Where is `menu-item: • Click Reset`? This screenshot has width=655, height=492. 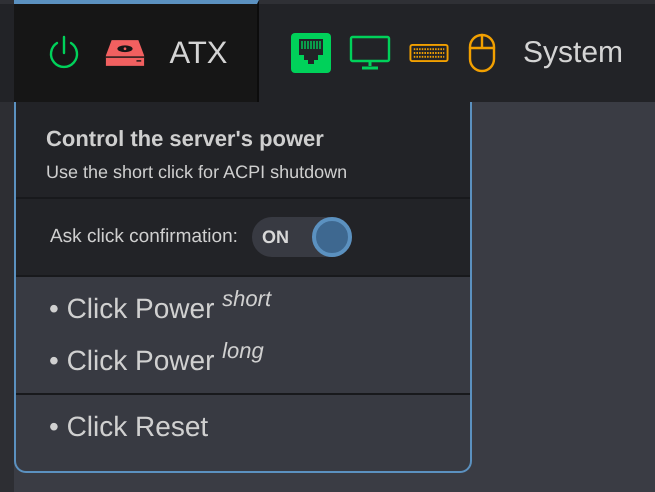
menu-item: • Click Reset is located at coordinates (129, 427).